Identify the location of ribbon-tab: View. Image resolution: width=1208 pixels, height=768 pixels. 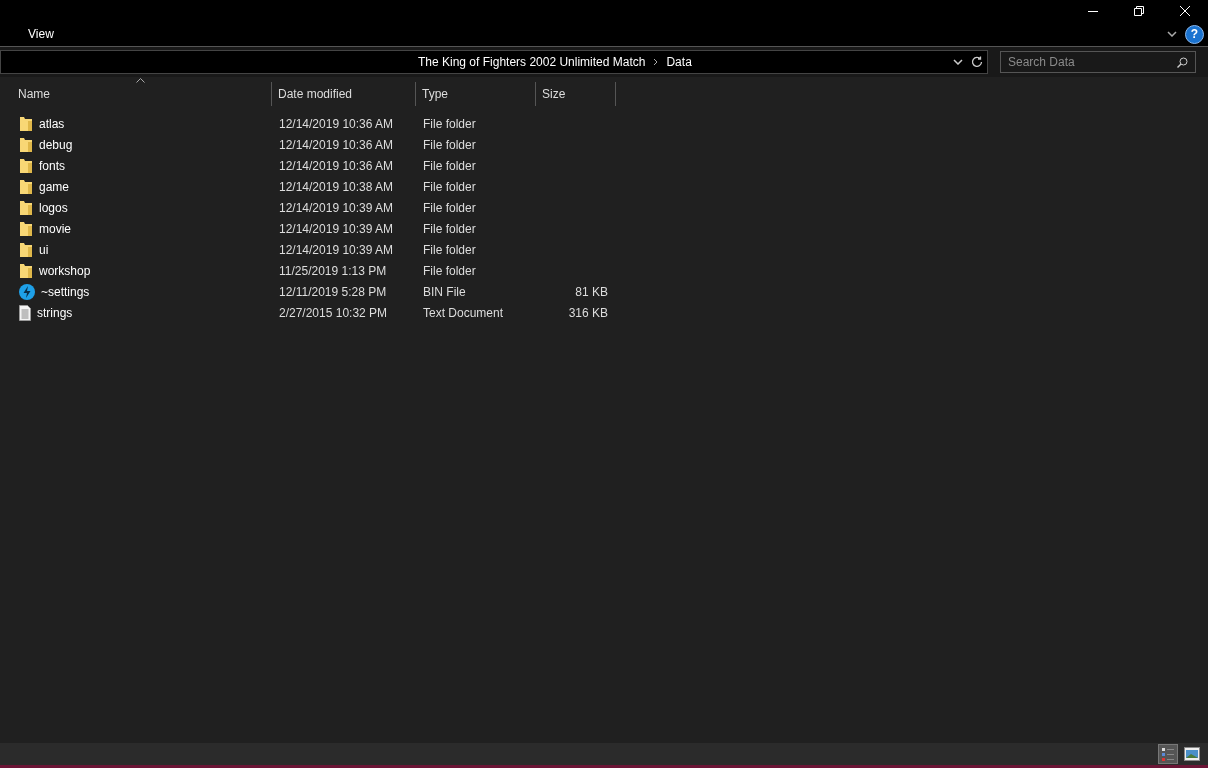
(41, 34).